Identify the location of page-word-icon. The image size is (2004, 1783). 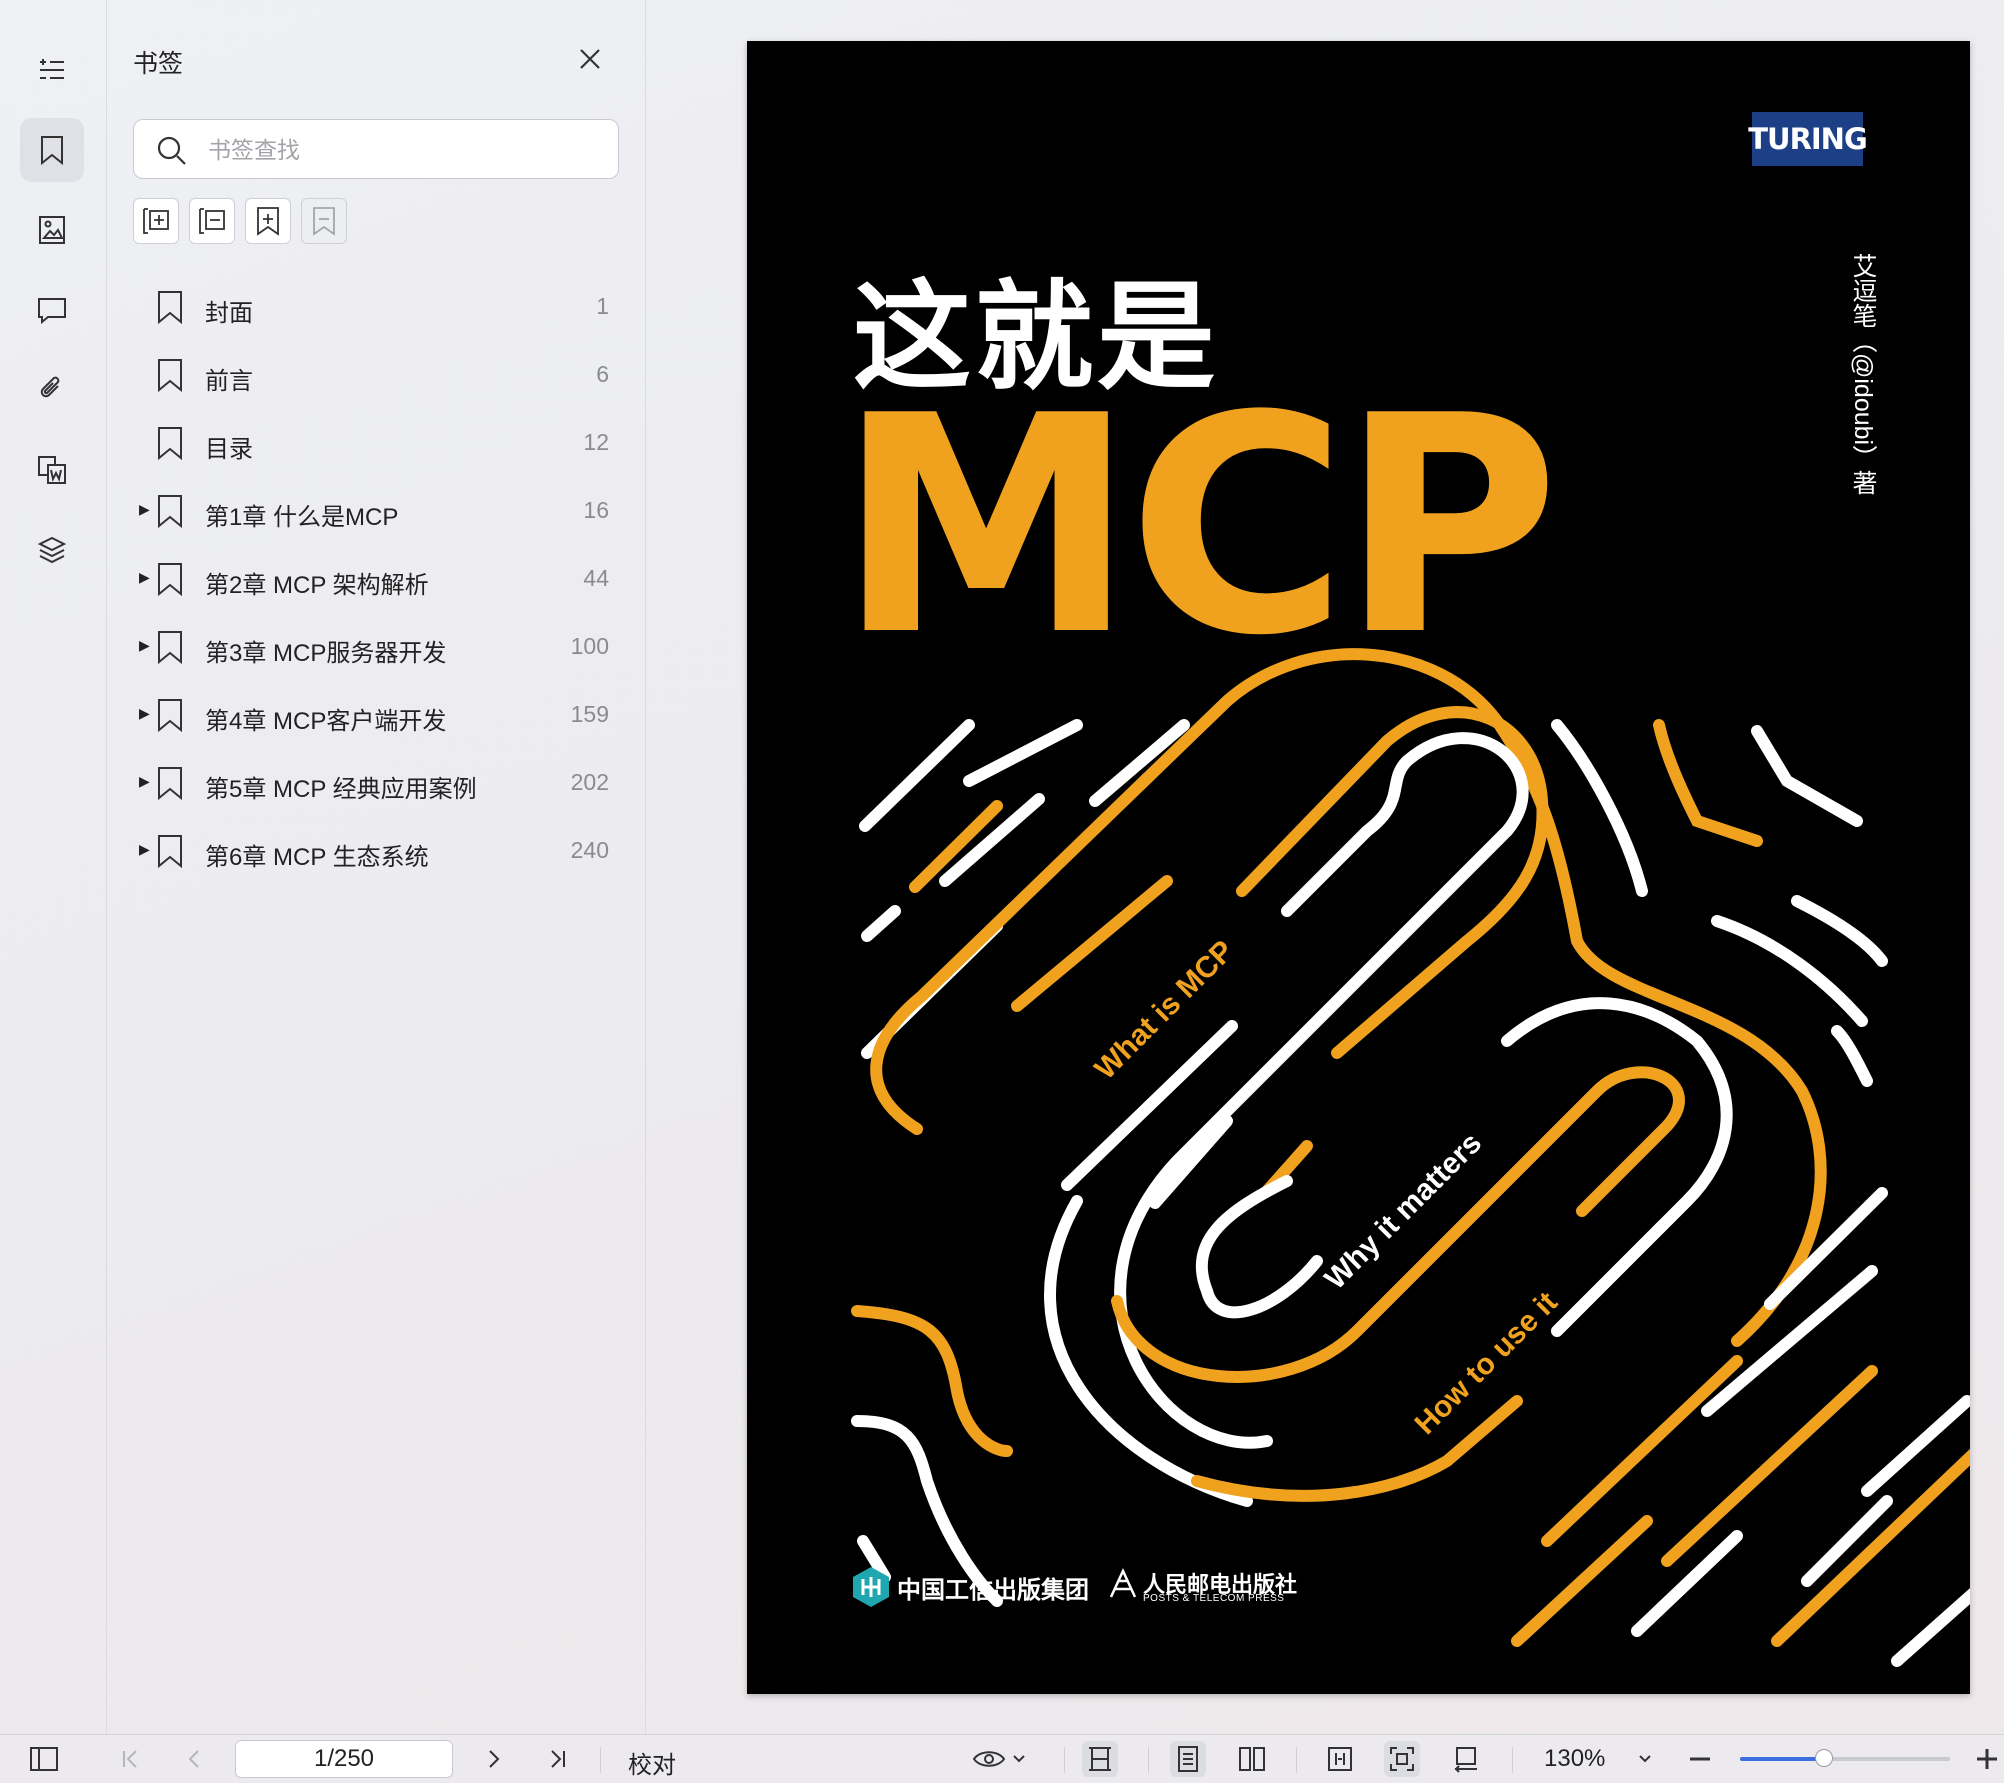
(52, 470).